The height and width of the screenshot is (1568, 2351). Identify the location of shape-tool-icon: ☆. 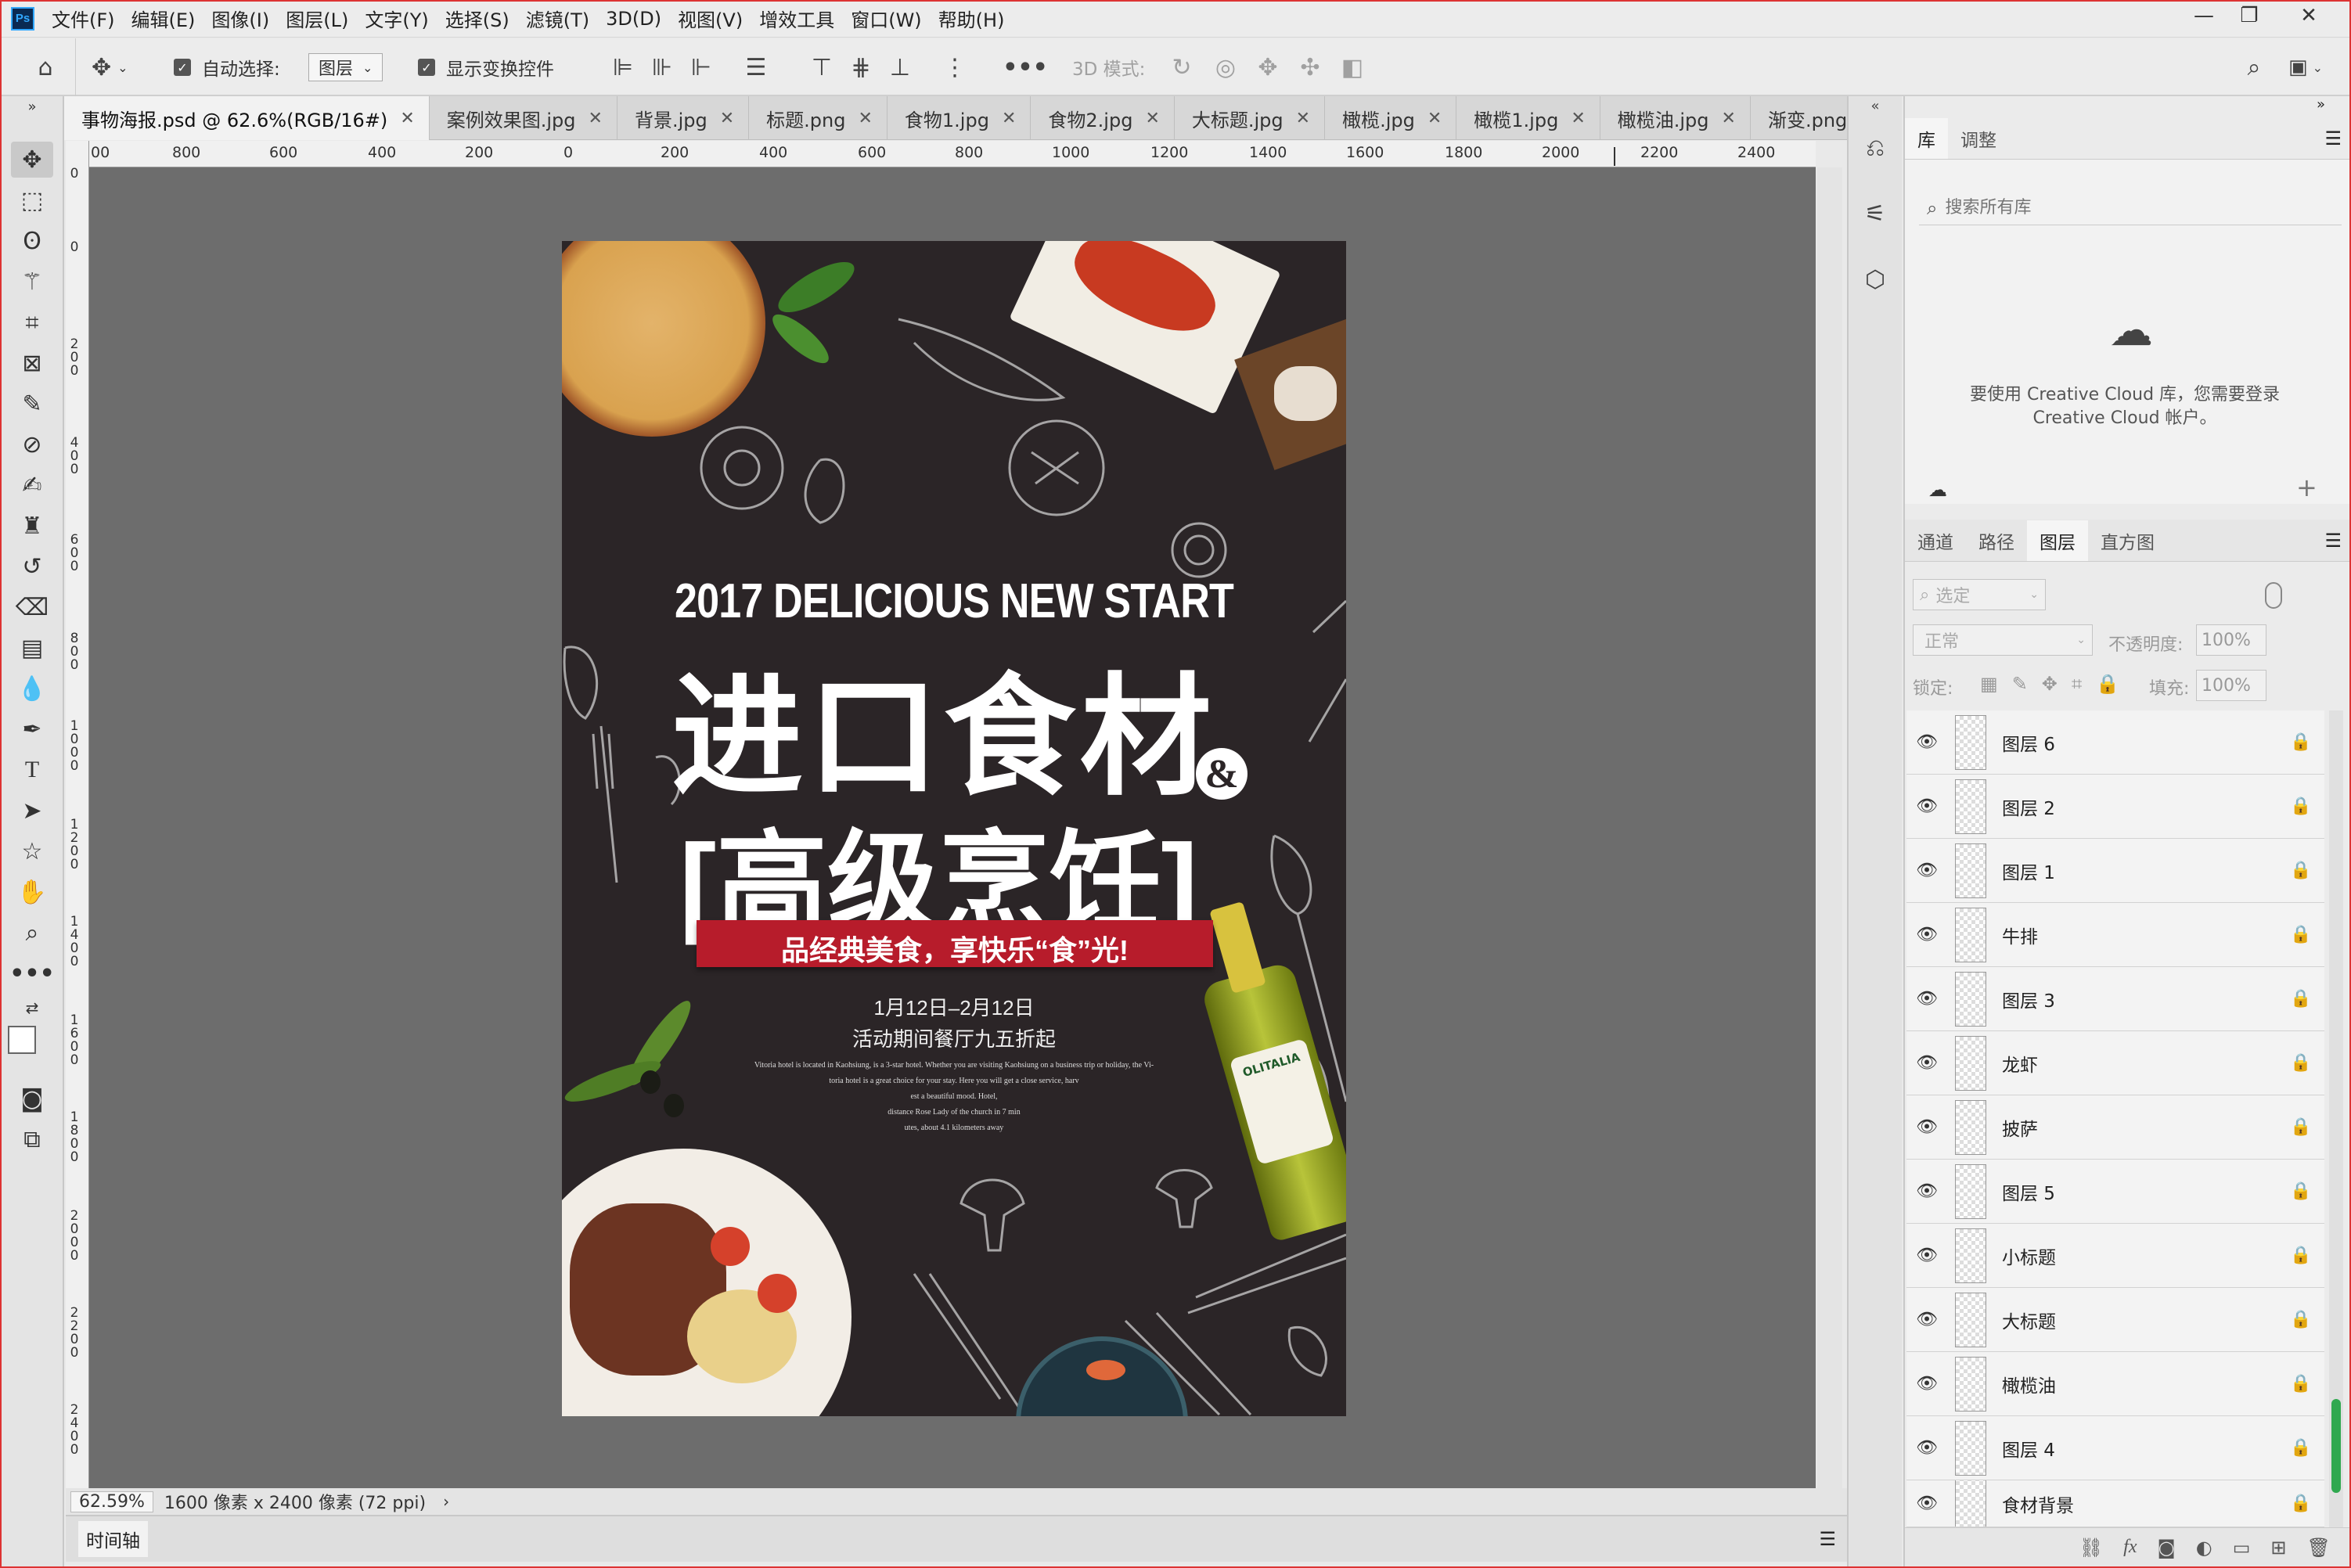
(32, 851).